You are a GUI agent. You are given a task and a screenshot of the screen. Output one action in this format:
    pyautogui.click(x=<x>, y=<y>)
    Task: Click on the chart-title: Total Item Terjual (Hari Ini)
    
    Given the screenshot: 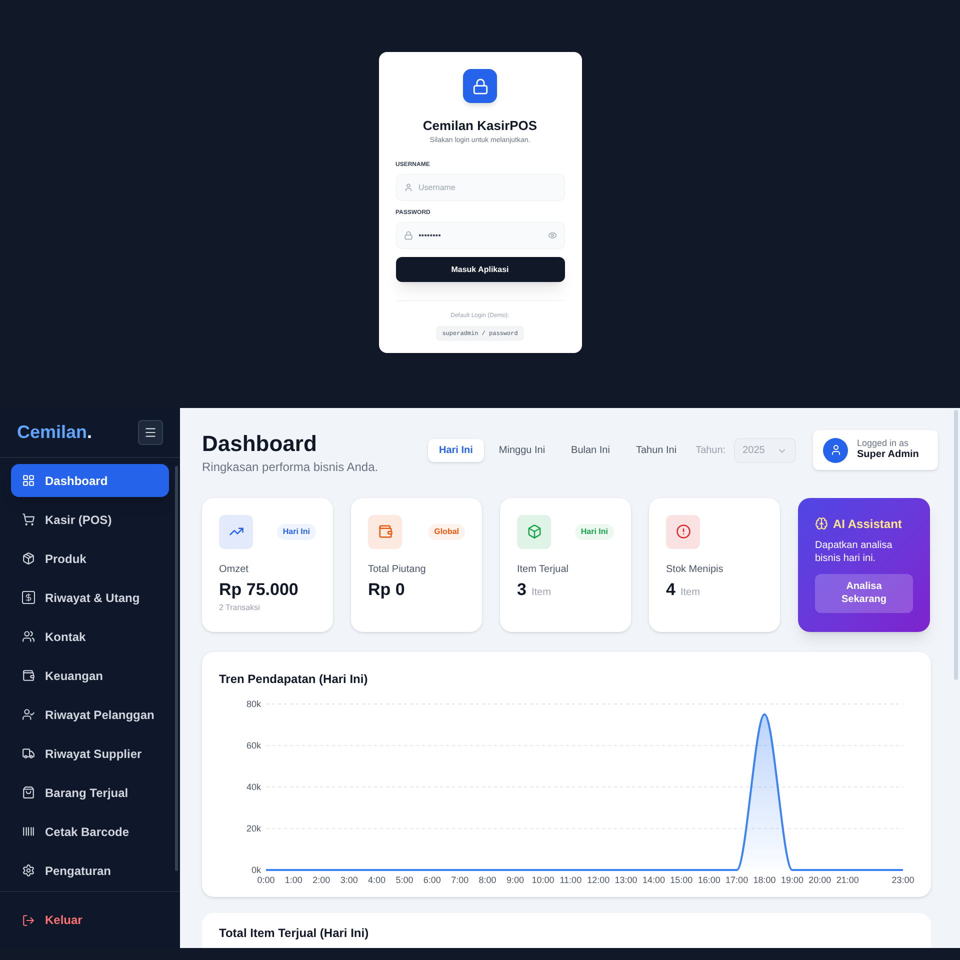 What is the action you would take?
    pyautogui.click(x=294, y=933)
    